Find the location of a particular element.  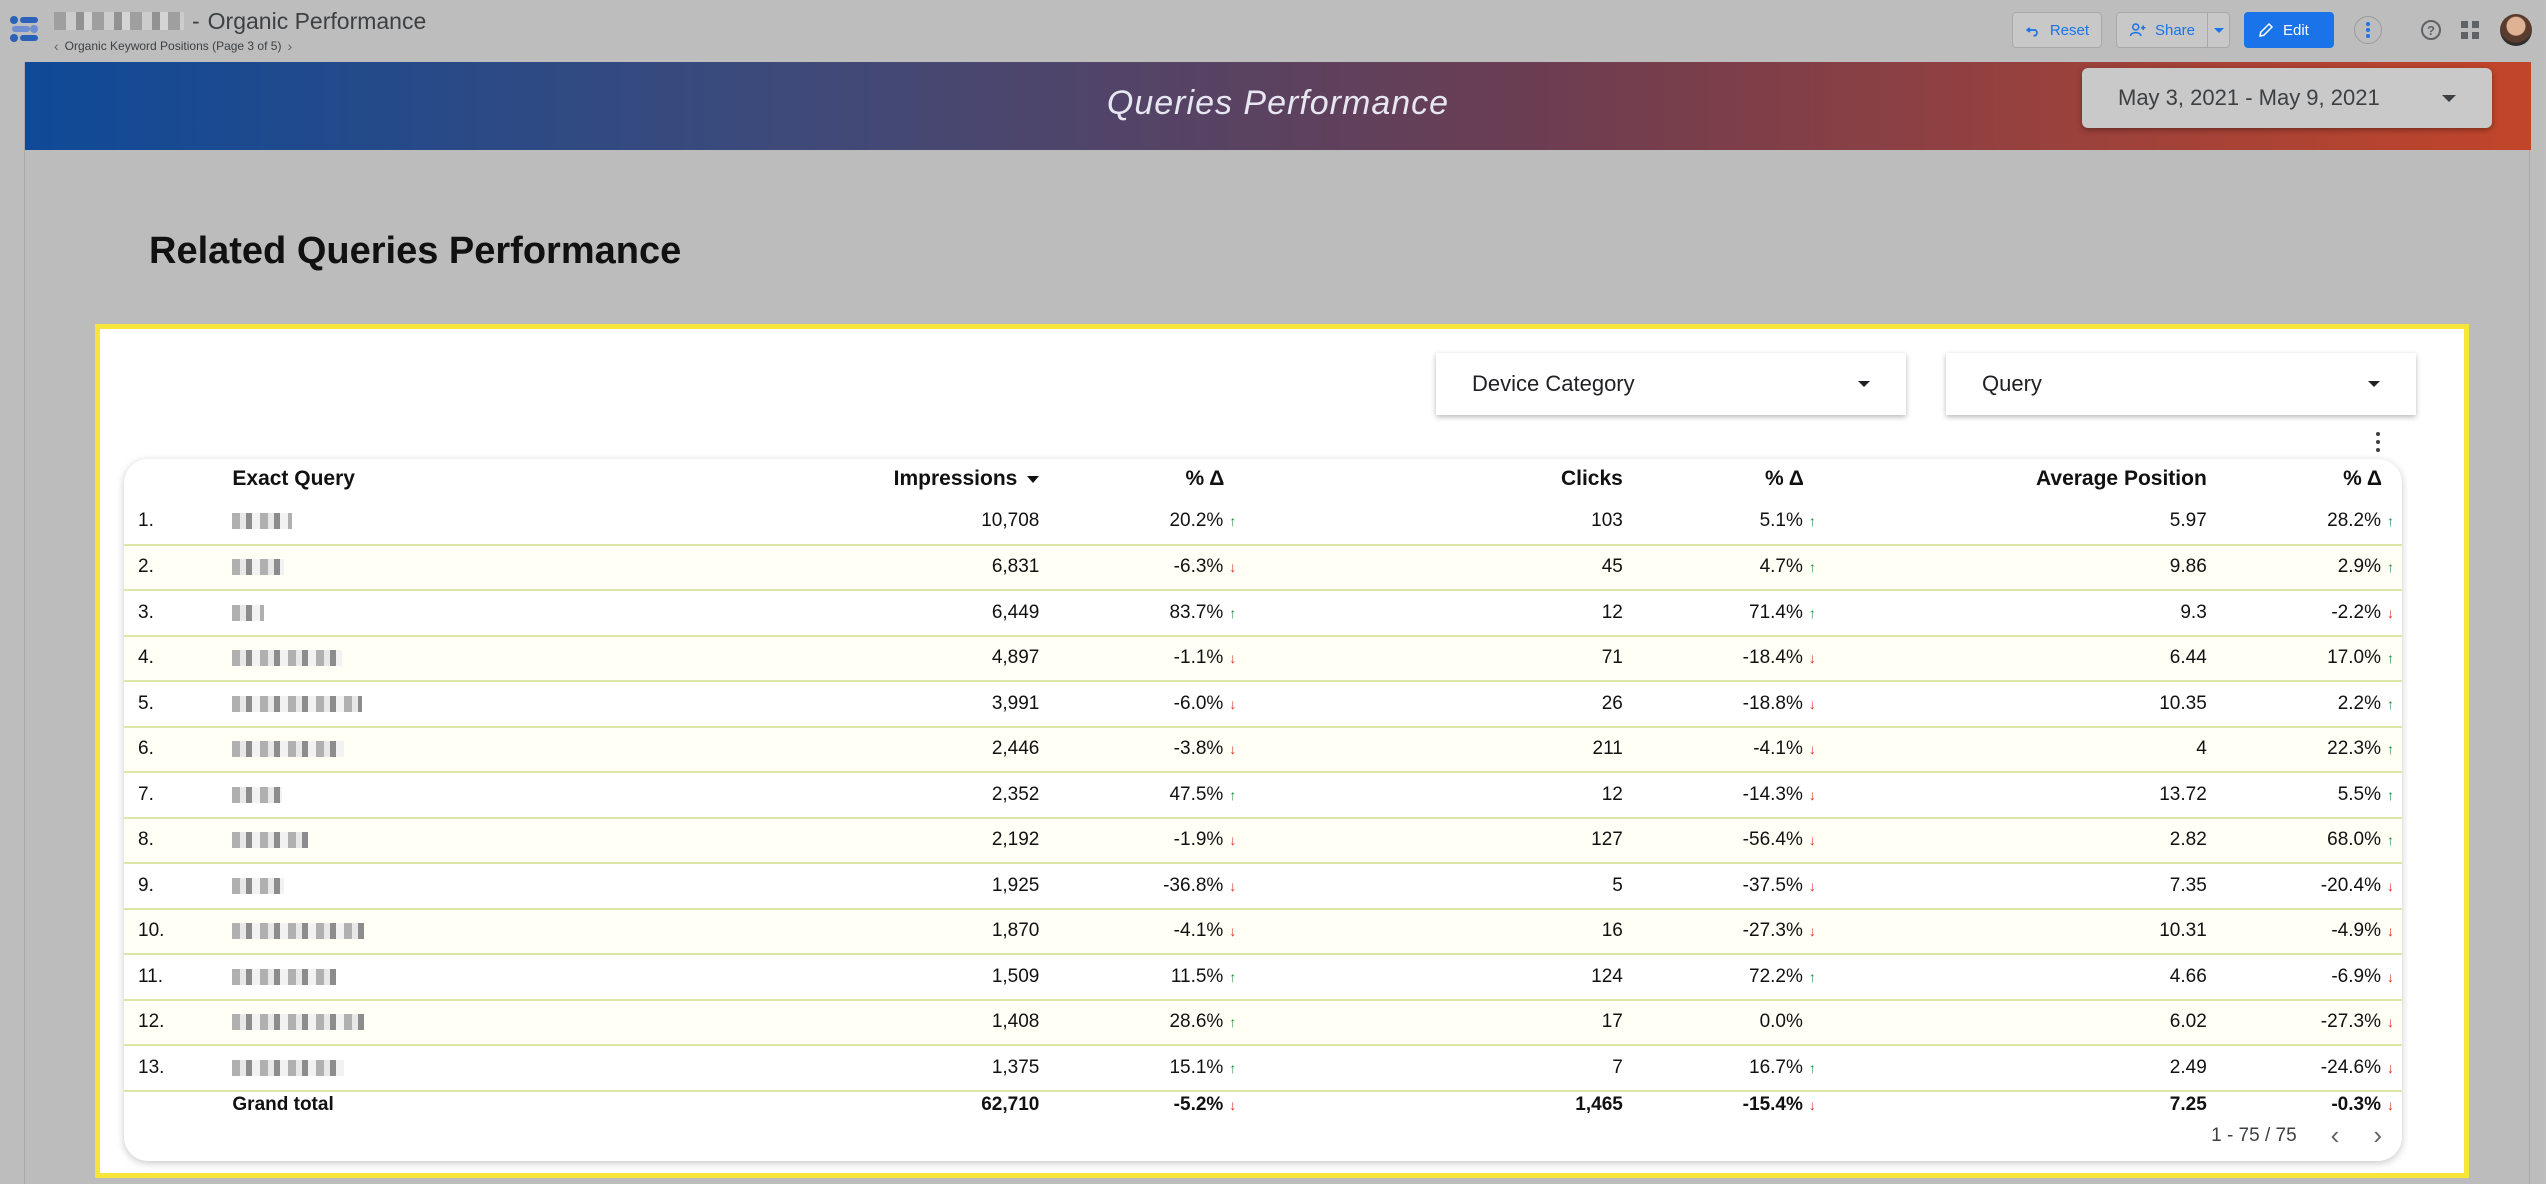

impressions-cell: 2,192 is located at coordinates (836, 840).